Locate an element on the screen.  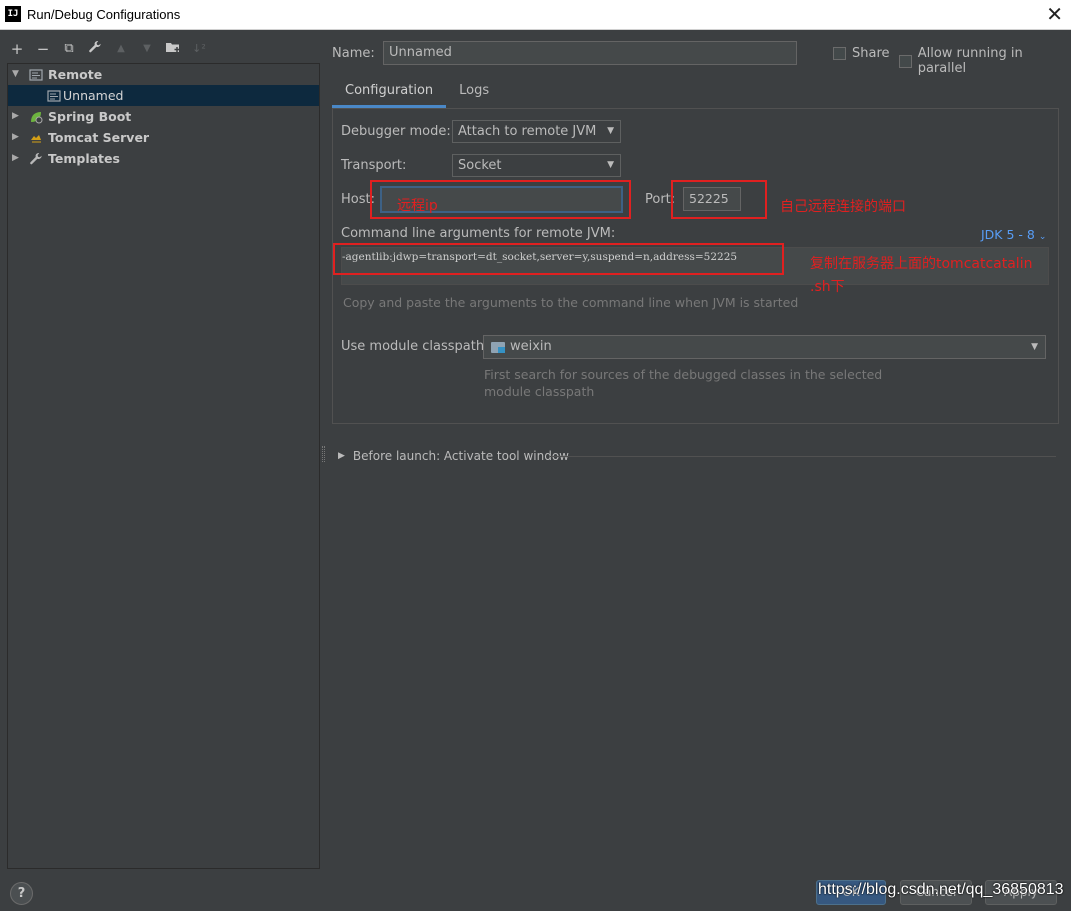
move-up-icon: ▲ is located at coordinates (121, 49).